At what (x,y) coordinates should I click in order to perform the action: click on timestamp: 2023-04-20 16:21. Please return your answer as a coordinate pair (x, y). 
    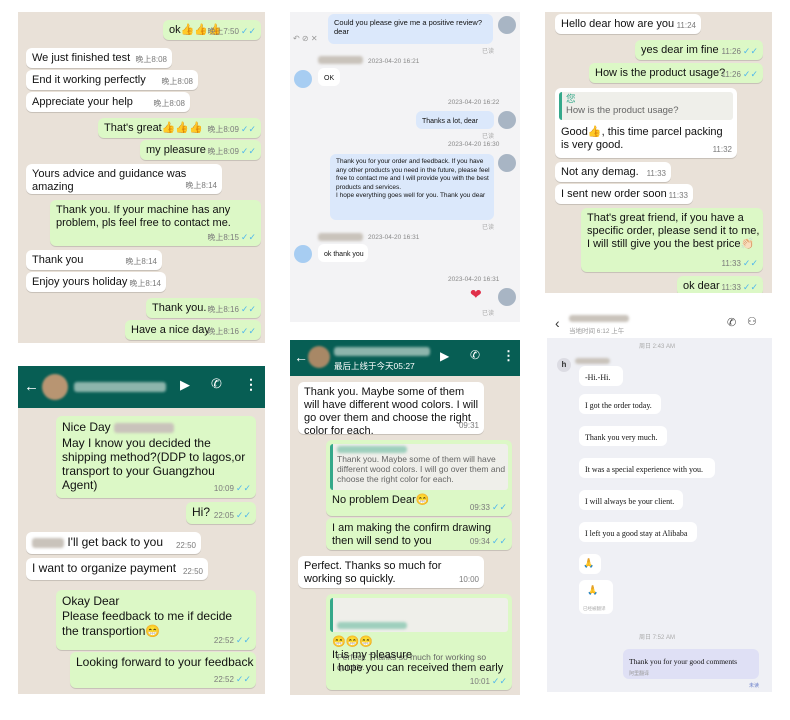
    Looking at the image, I should click on (394, 61).